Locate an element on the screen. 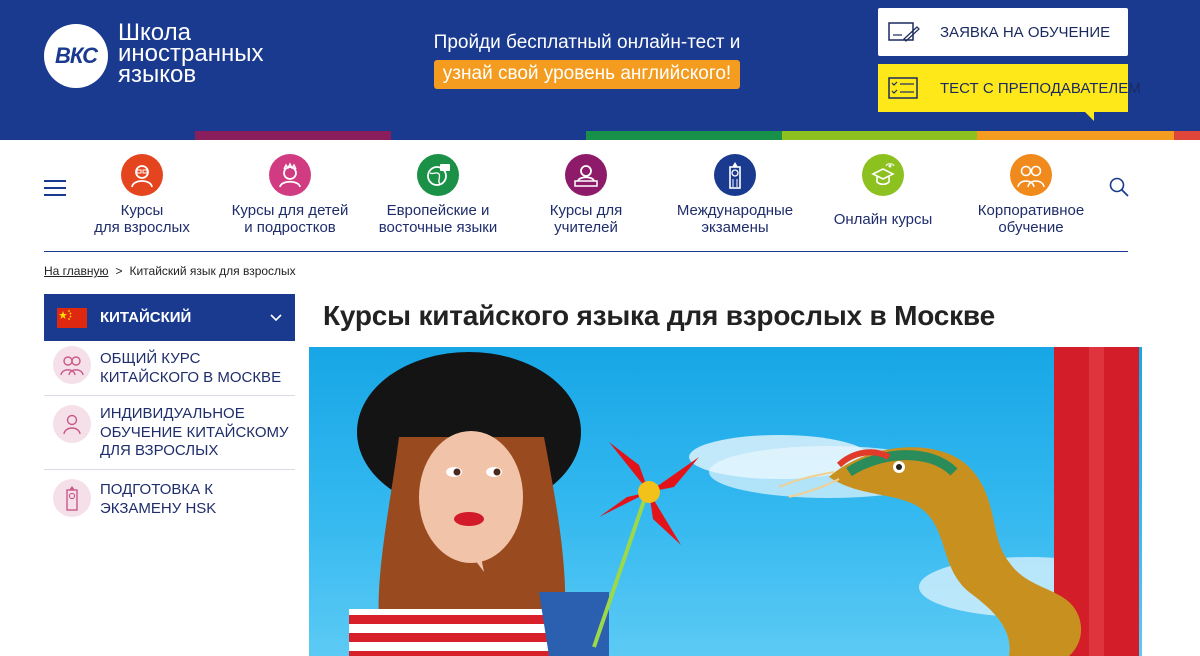 The height and width of the screenshot is (656, 1200). nav-label: Курсы для детей и подростков is located at coordinates (290, 219).